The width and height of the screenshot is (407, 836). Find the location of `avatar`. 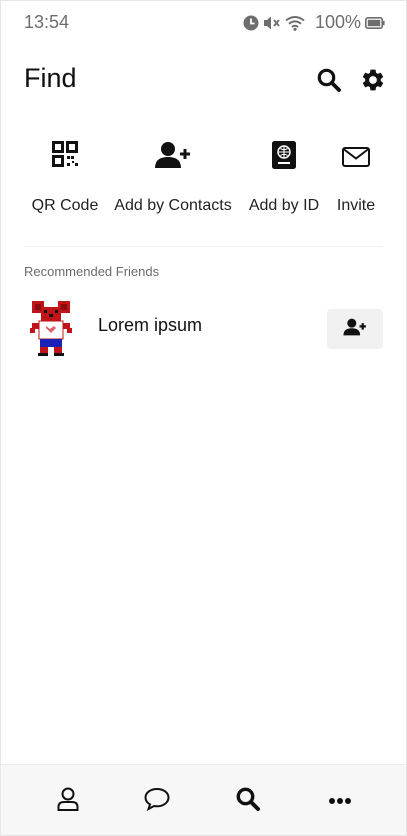

avatar is located at coordinates (52, 328).